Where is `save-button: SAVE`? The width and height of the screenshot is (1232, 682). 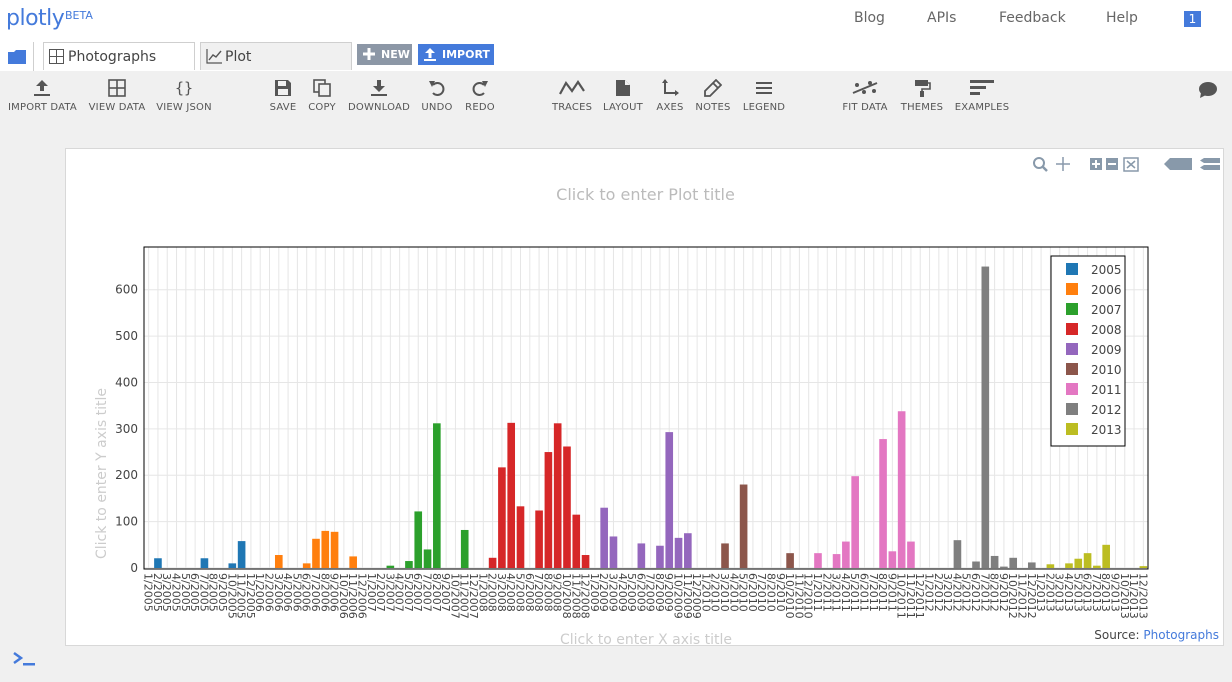 save-button: SAVE is located at coordinates (283, 96).